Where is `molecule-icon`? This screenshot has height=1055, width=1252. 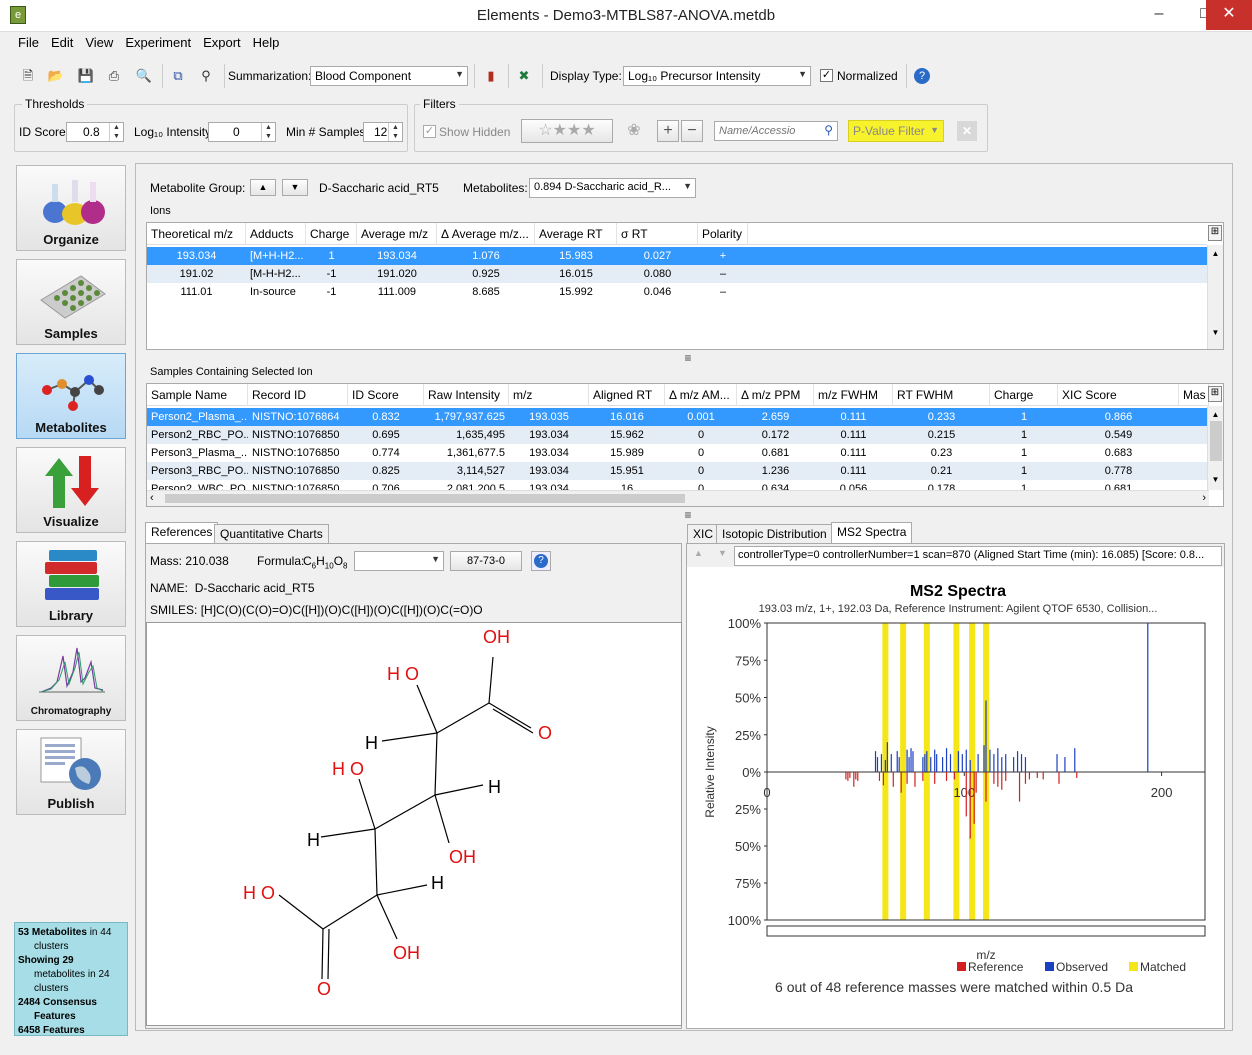
molecule-icon is located at coordinates (73, 393).